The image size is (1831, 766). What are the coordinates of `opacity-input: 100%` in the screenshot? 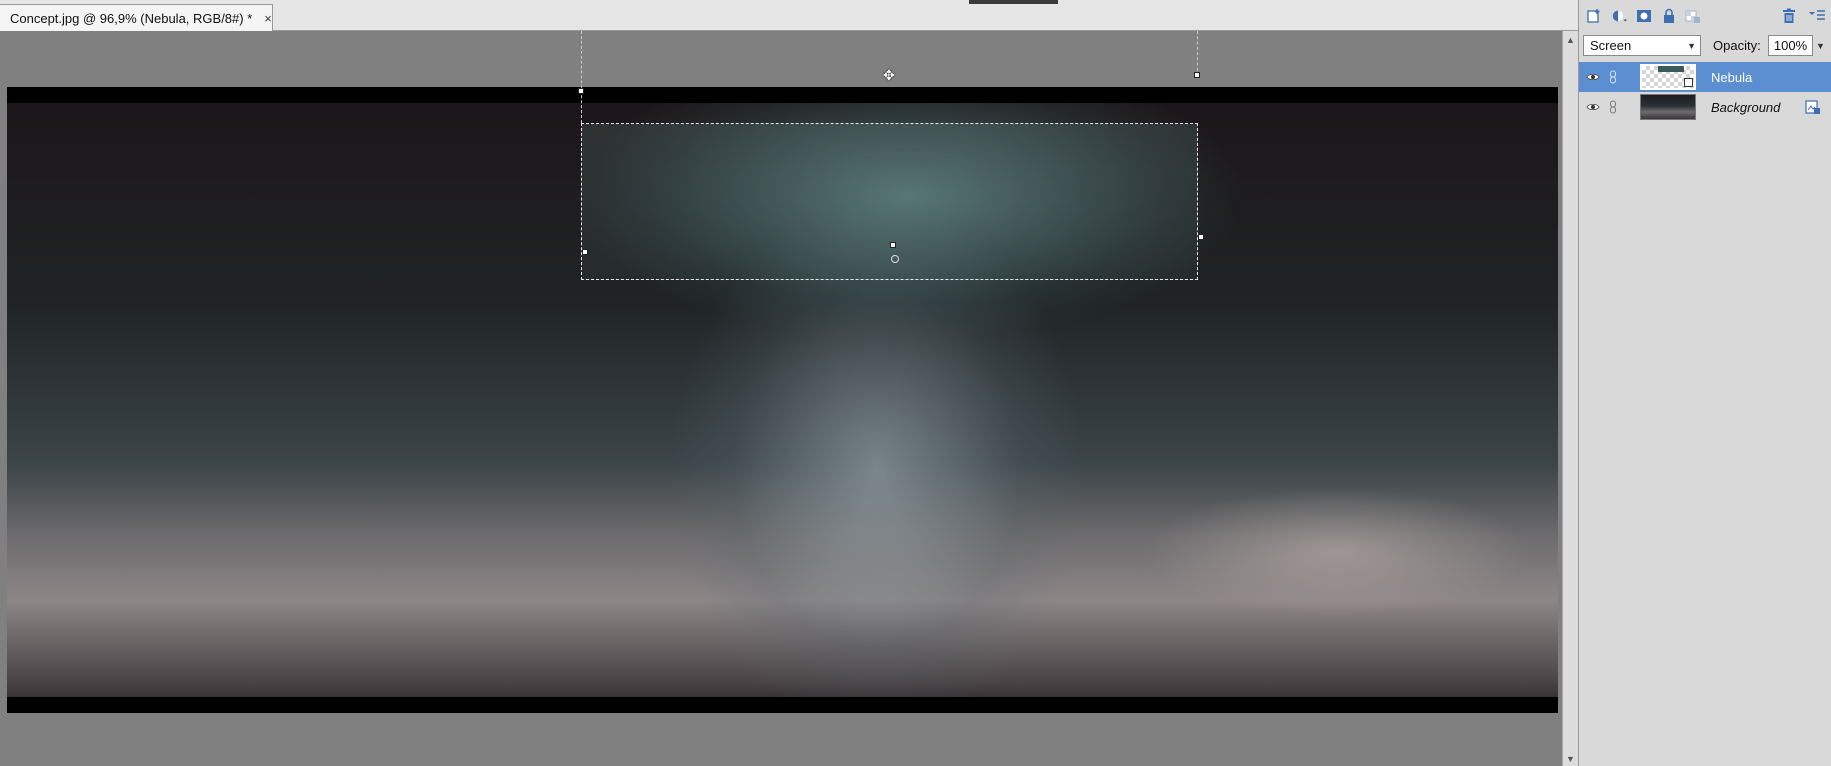 It's located at (1790, 45).